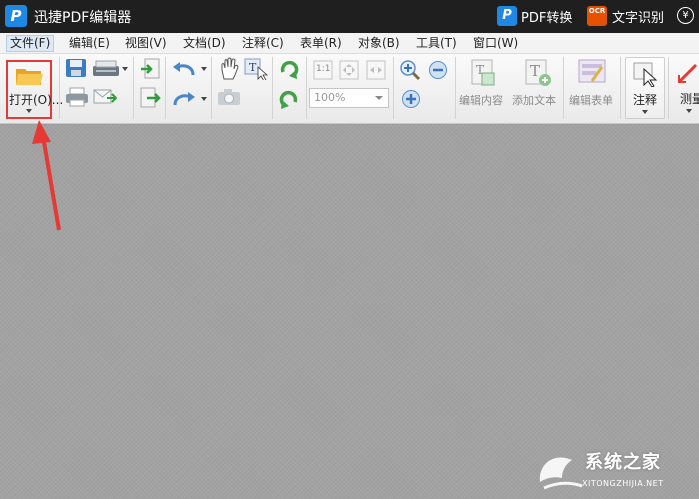 This screenshot has height=499, width=699. I want to click on add-text-icon: T, so click(538, 73).